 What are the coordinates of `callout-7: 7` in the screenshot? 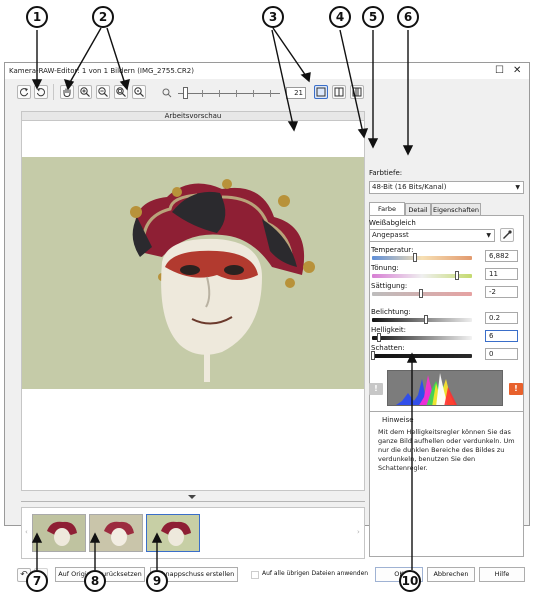 It's located at (37, 581).